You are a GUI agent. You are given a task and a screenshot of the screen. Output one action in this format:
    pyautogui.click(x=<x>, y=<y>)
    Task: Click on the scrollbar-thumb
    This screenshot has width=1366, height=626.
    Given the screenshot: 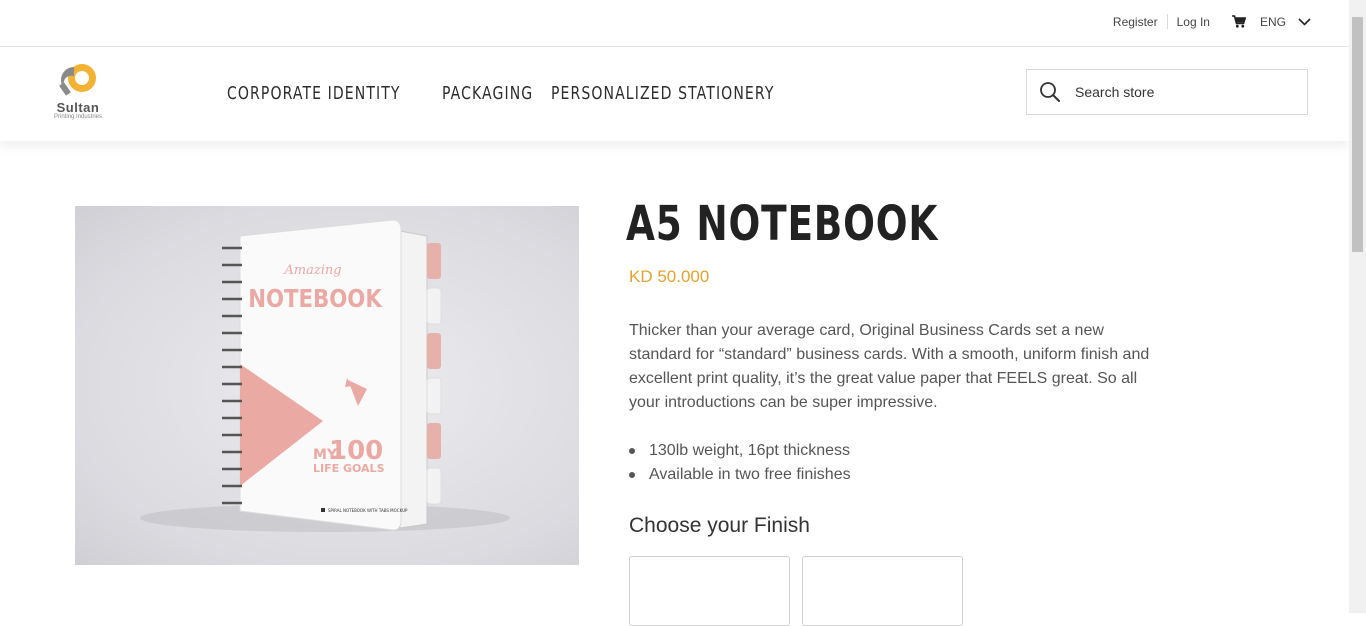 What is the action you would take?
    pyautogui.click(x=1357, y=134)
    